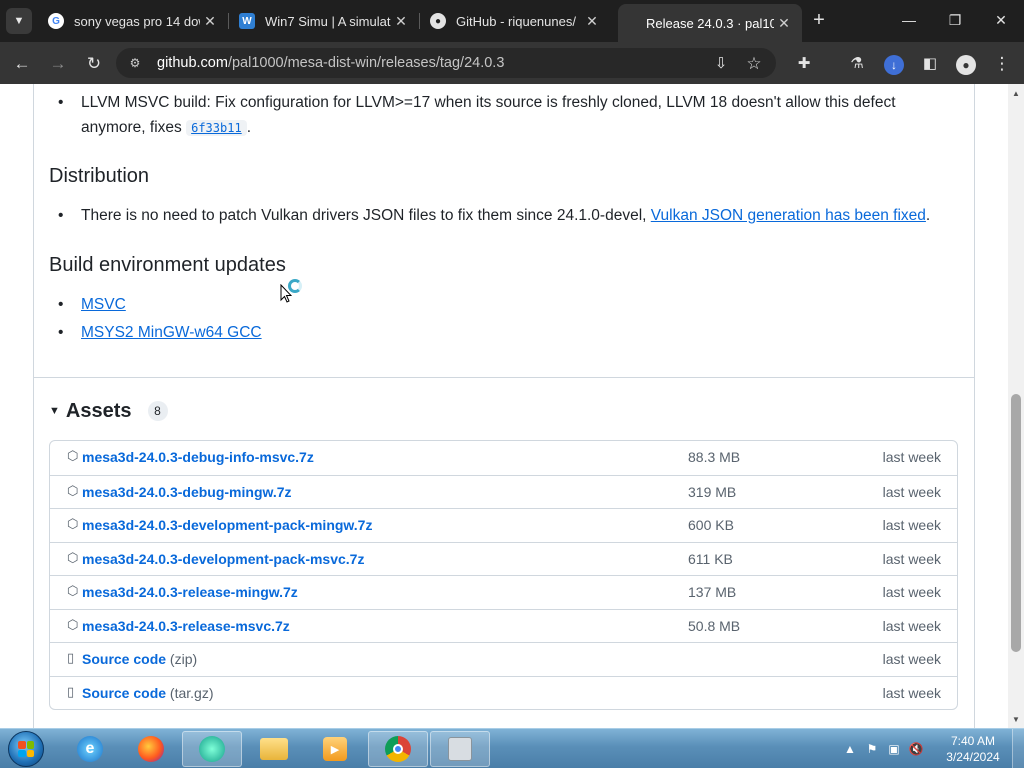  Describe the element at coordinates (171, 332) in the screenshot. I see `msys2-link: MSYS2 MinGW-w64 GCC` at that location.